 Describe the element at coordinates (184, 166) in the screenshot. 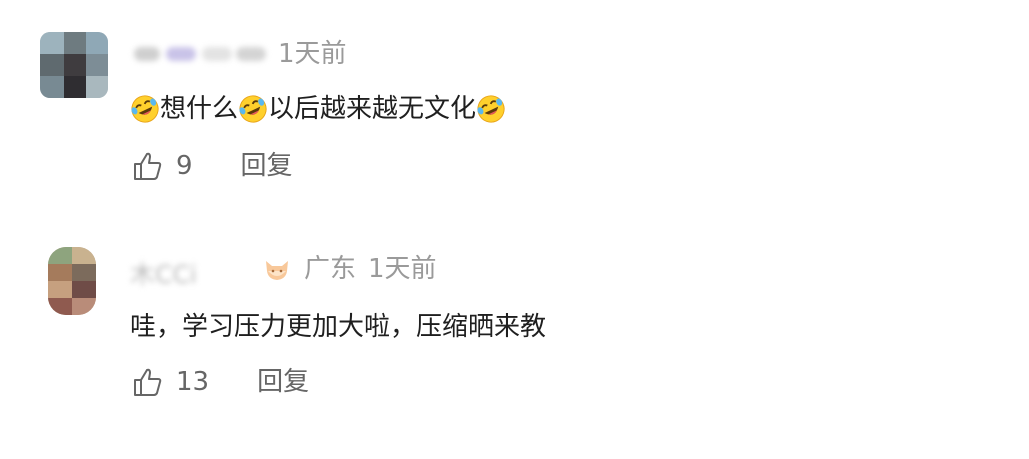

I see `like-count: 9` at that location.